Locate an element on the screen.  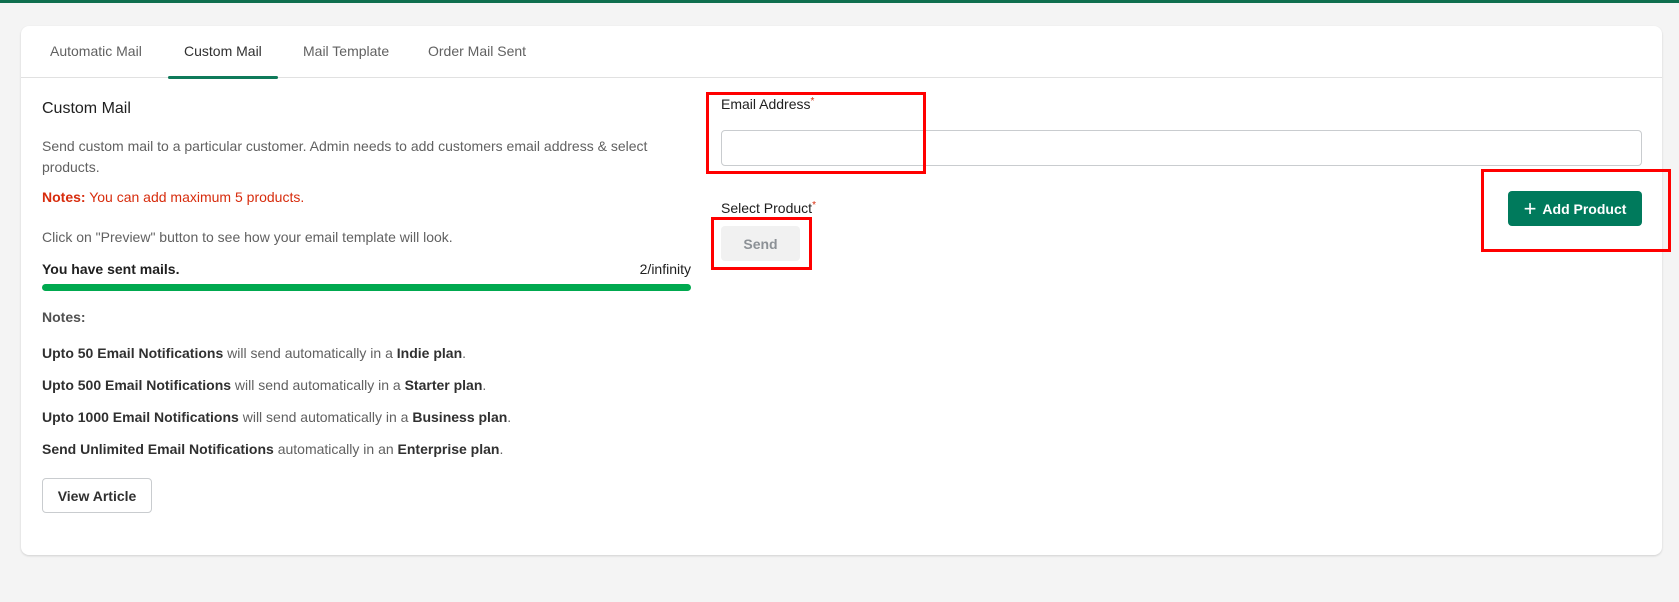
notes-warning: Notes: You can add maximum 5 products. is located at coordinates (173, 197).